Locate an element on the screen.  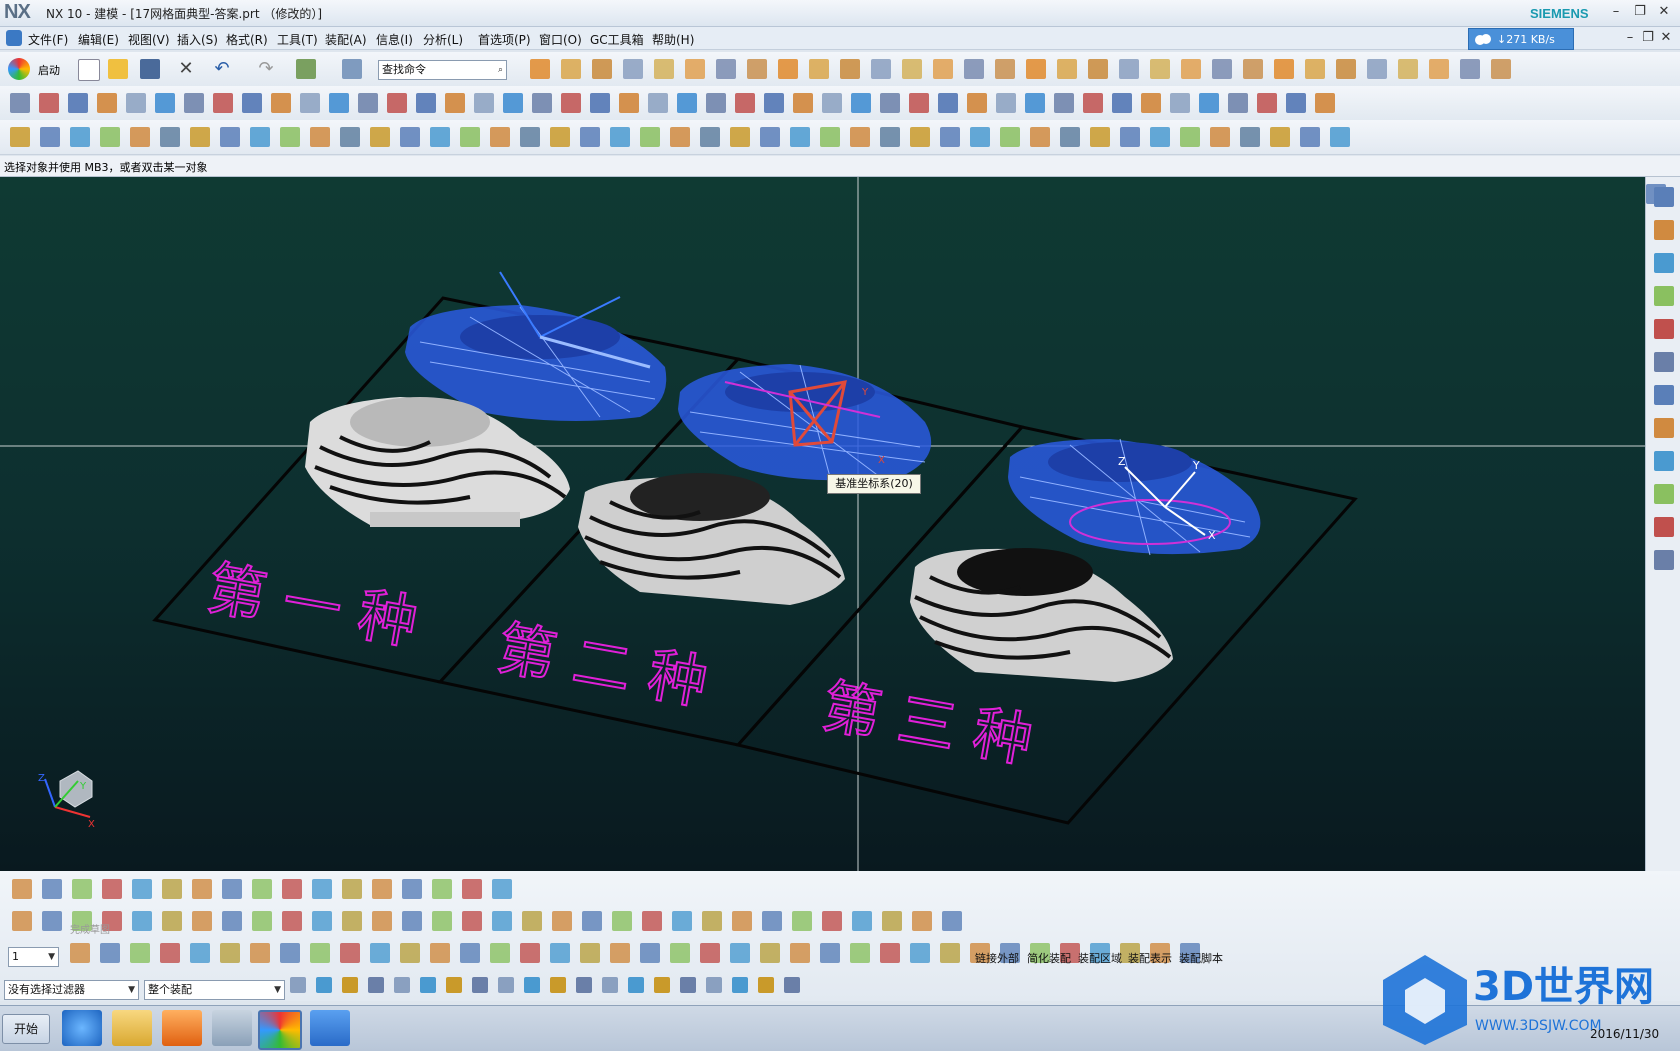
blend-icon is located at coordinates (1191, 69).